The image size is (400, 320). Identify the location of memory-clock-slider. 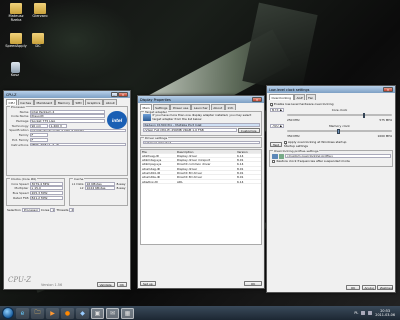
(339, 131).